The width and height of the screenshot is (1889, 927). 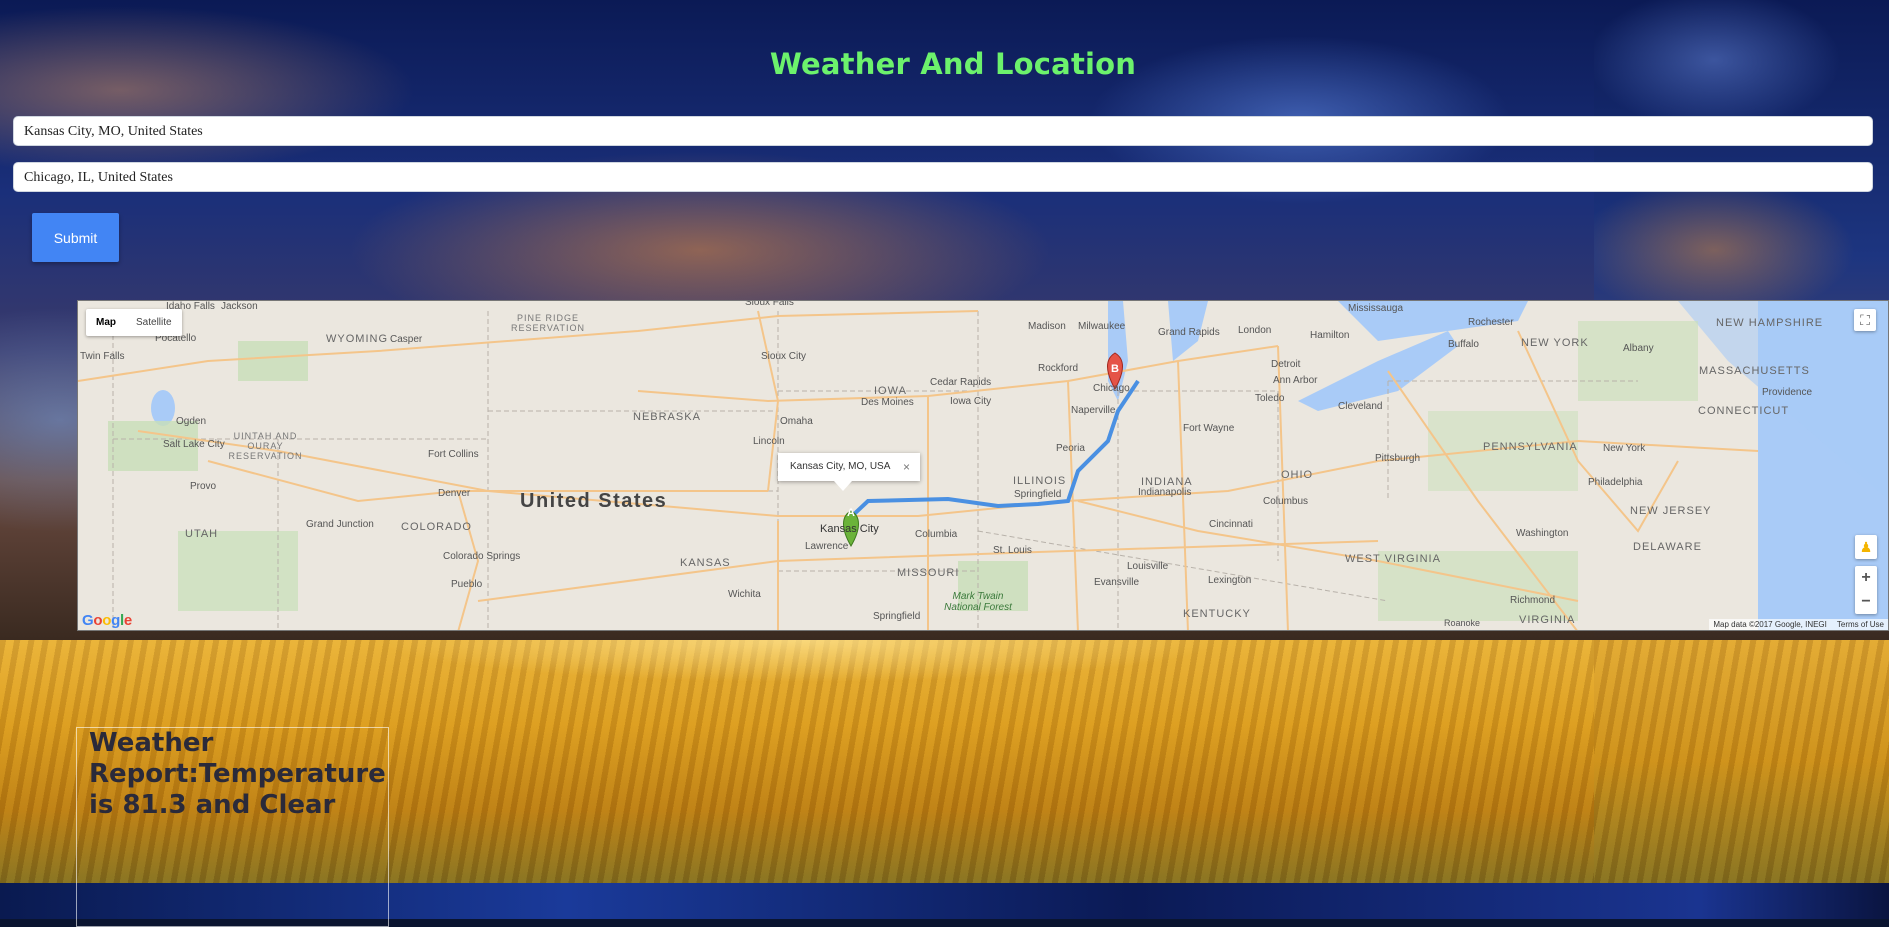 What do you see at coordinates (357, 339) in the screenshot?
I see `state-label: WYOMING` at bounding box center [357, 339].